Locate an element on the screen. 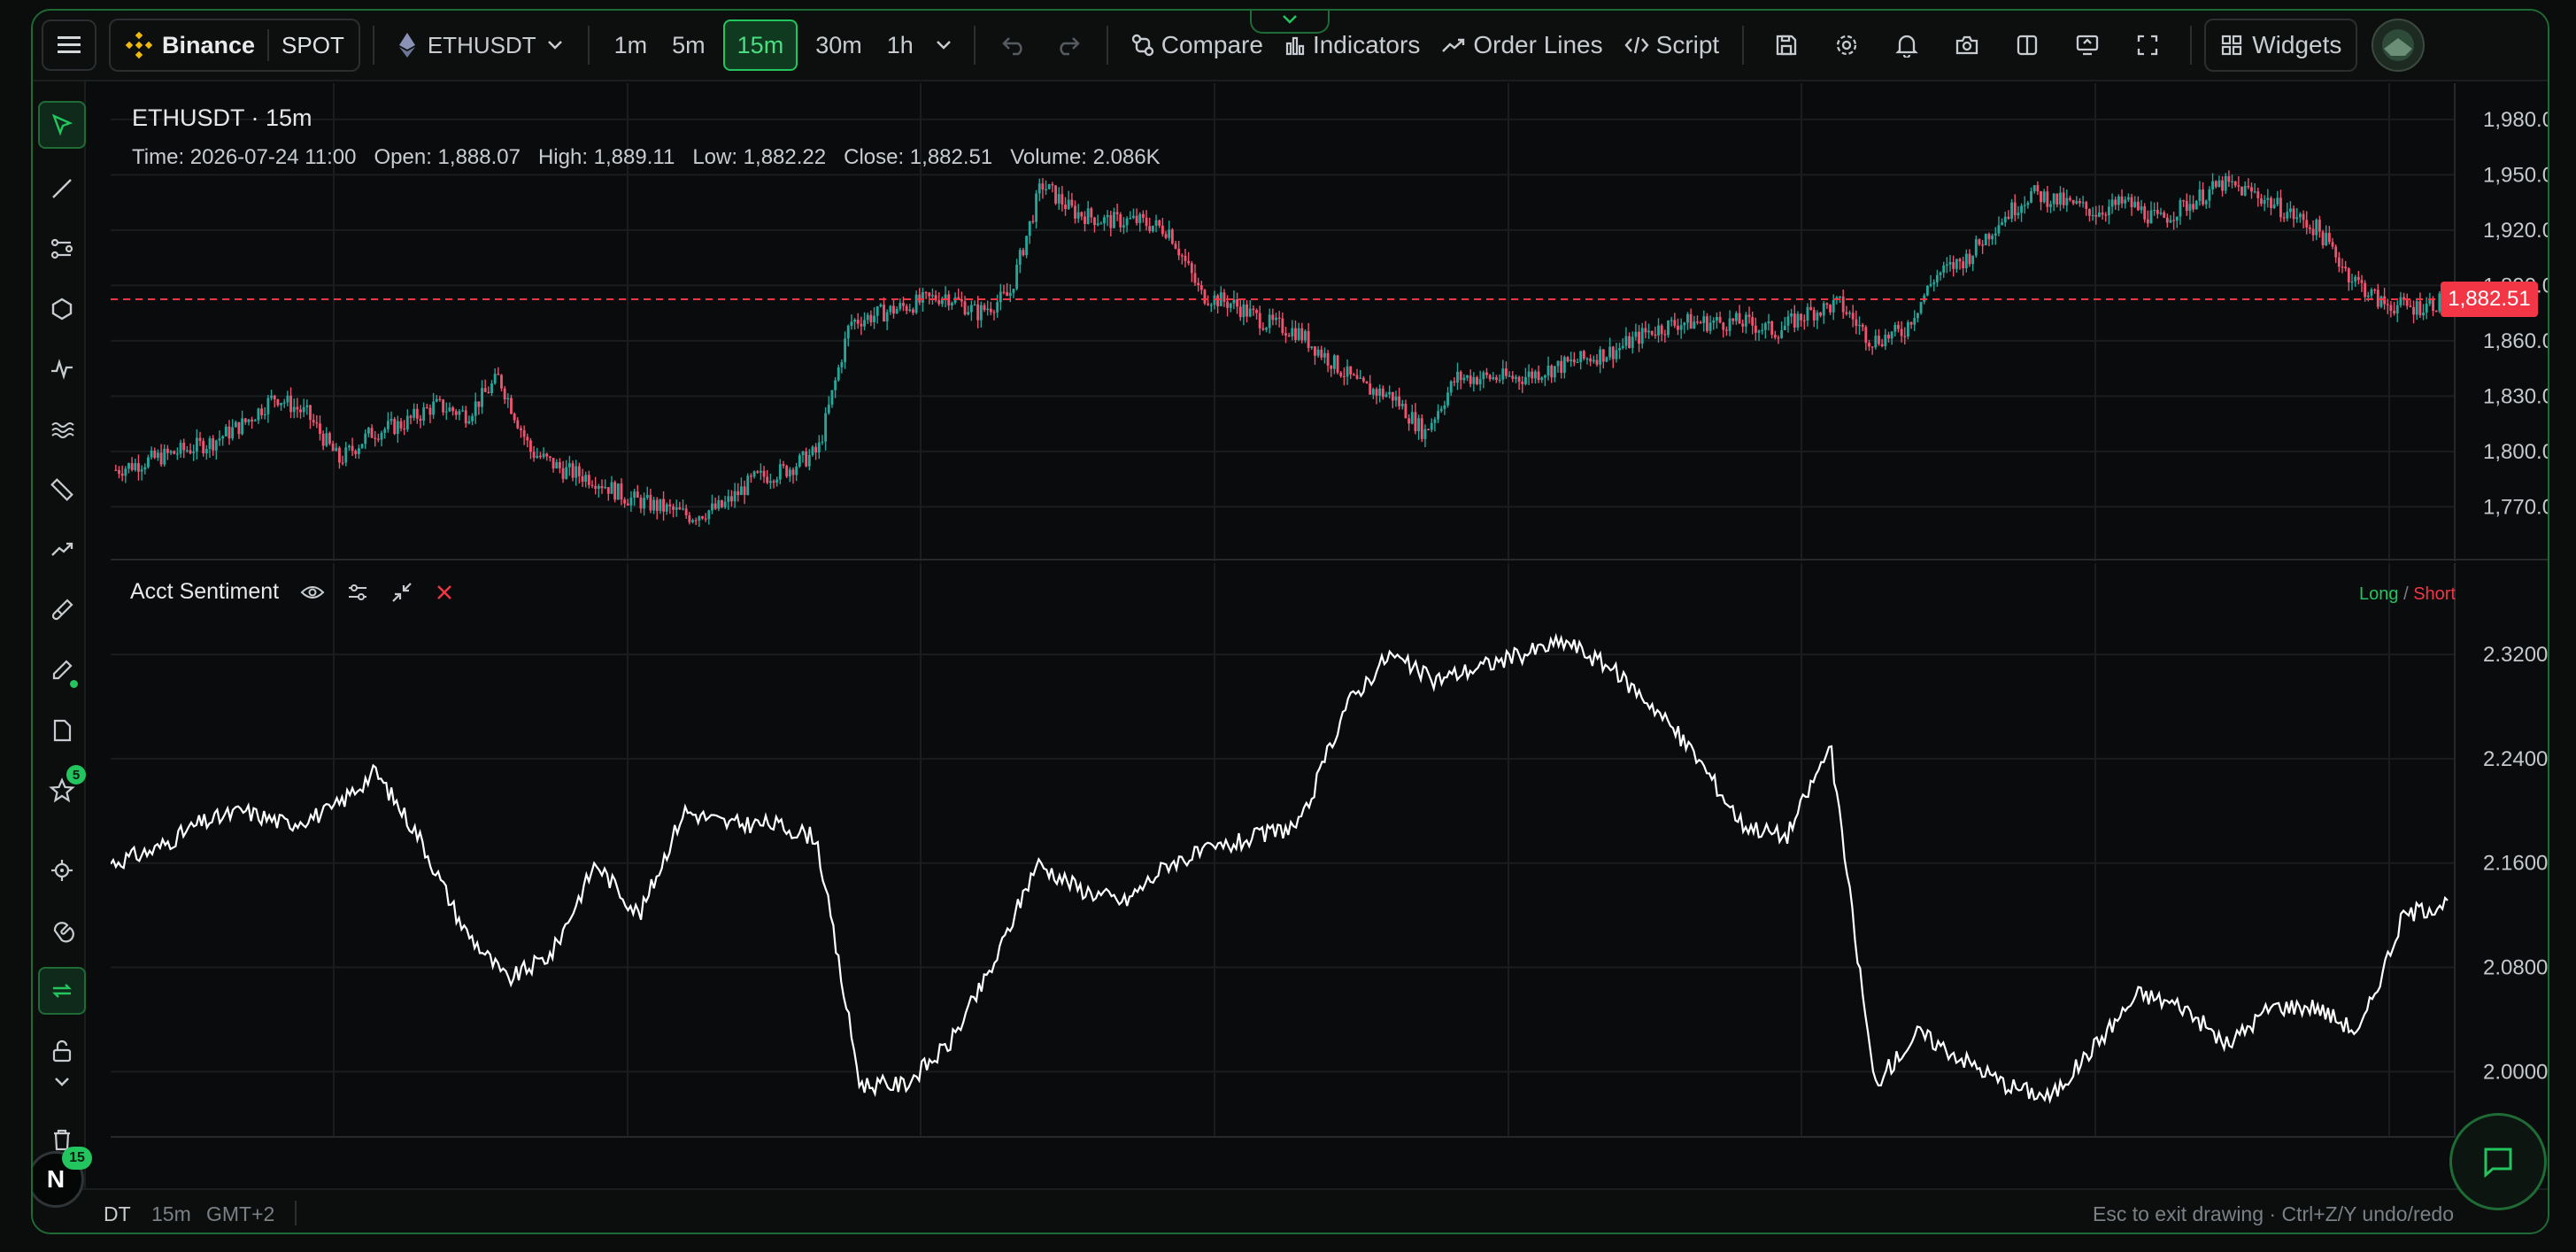 Image resolution: width=2576 pixels, height=1252 pixels. present-button is located at coordinates (2087, 46).